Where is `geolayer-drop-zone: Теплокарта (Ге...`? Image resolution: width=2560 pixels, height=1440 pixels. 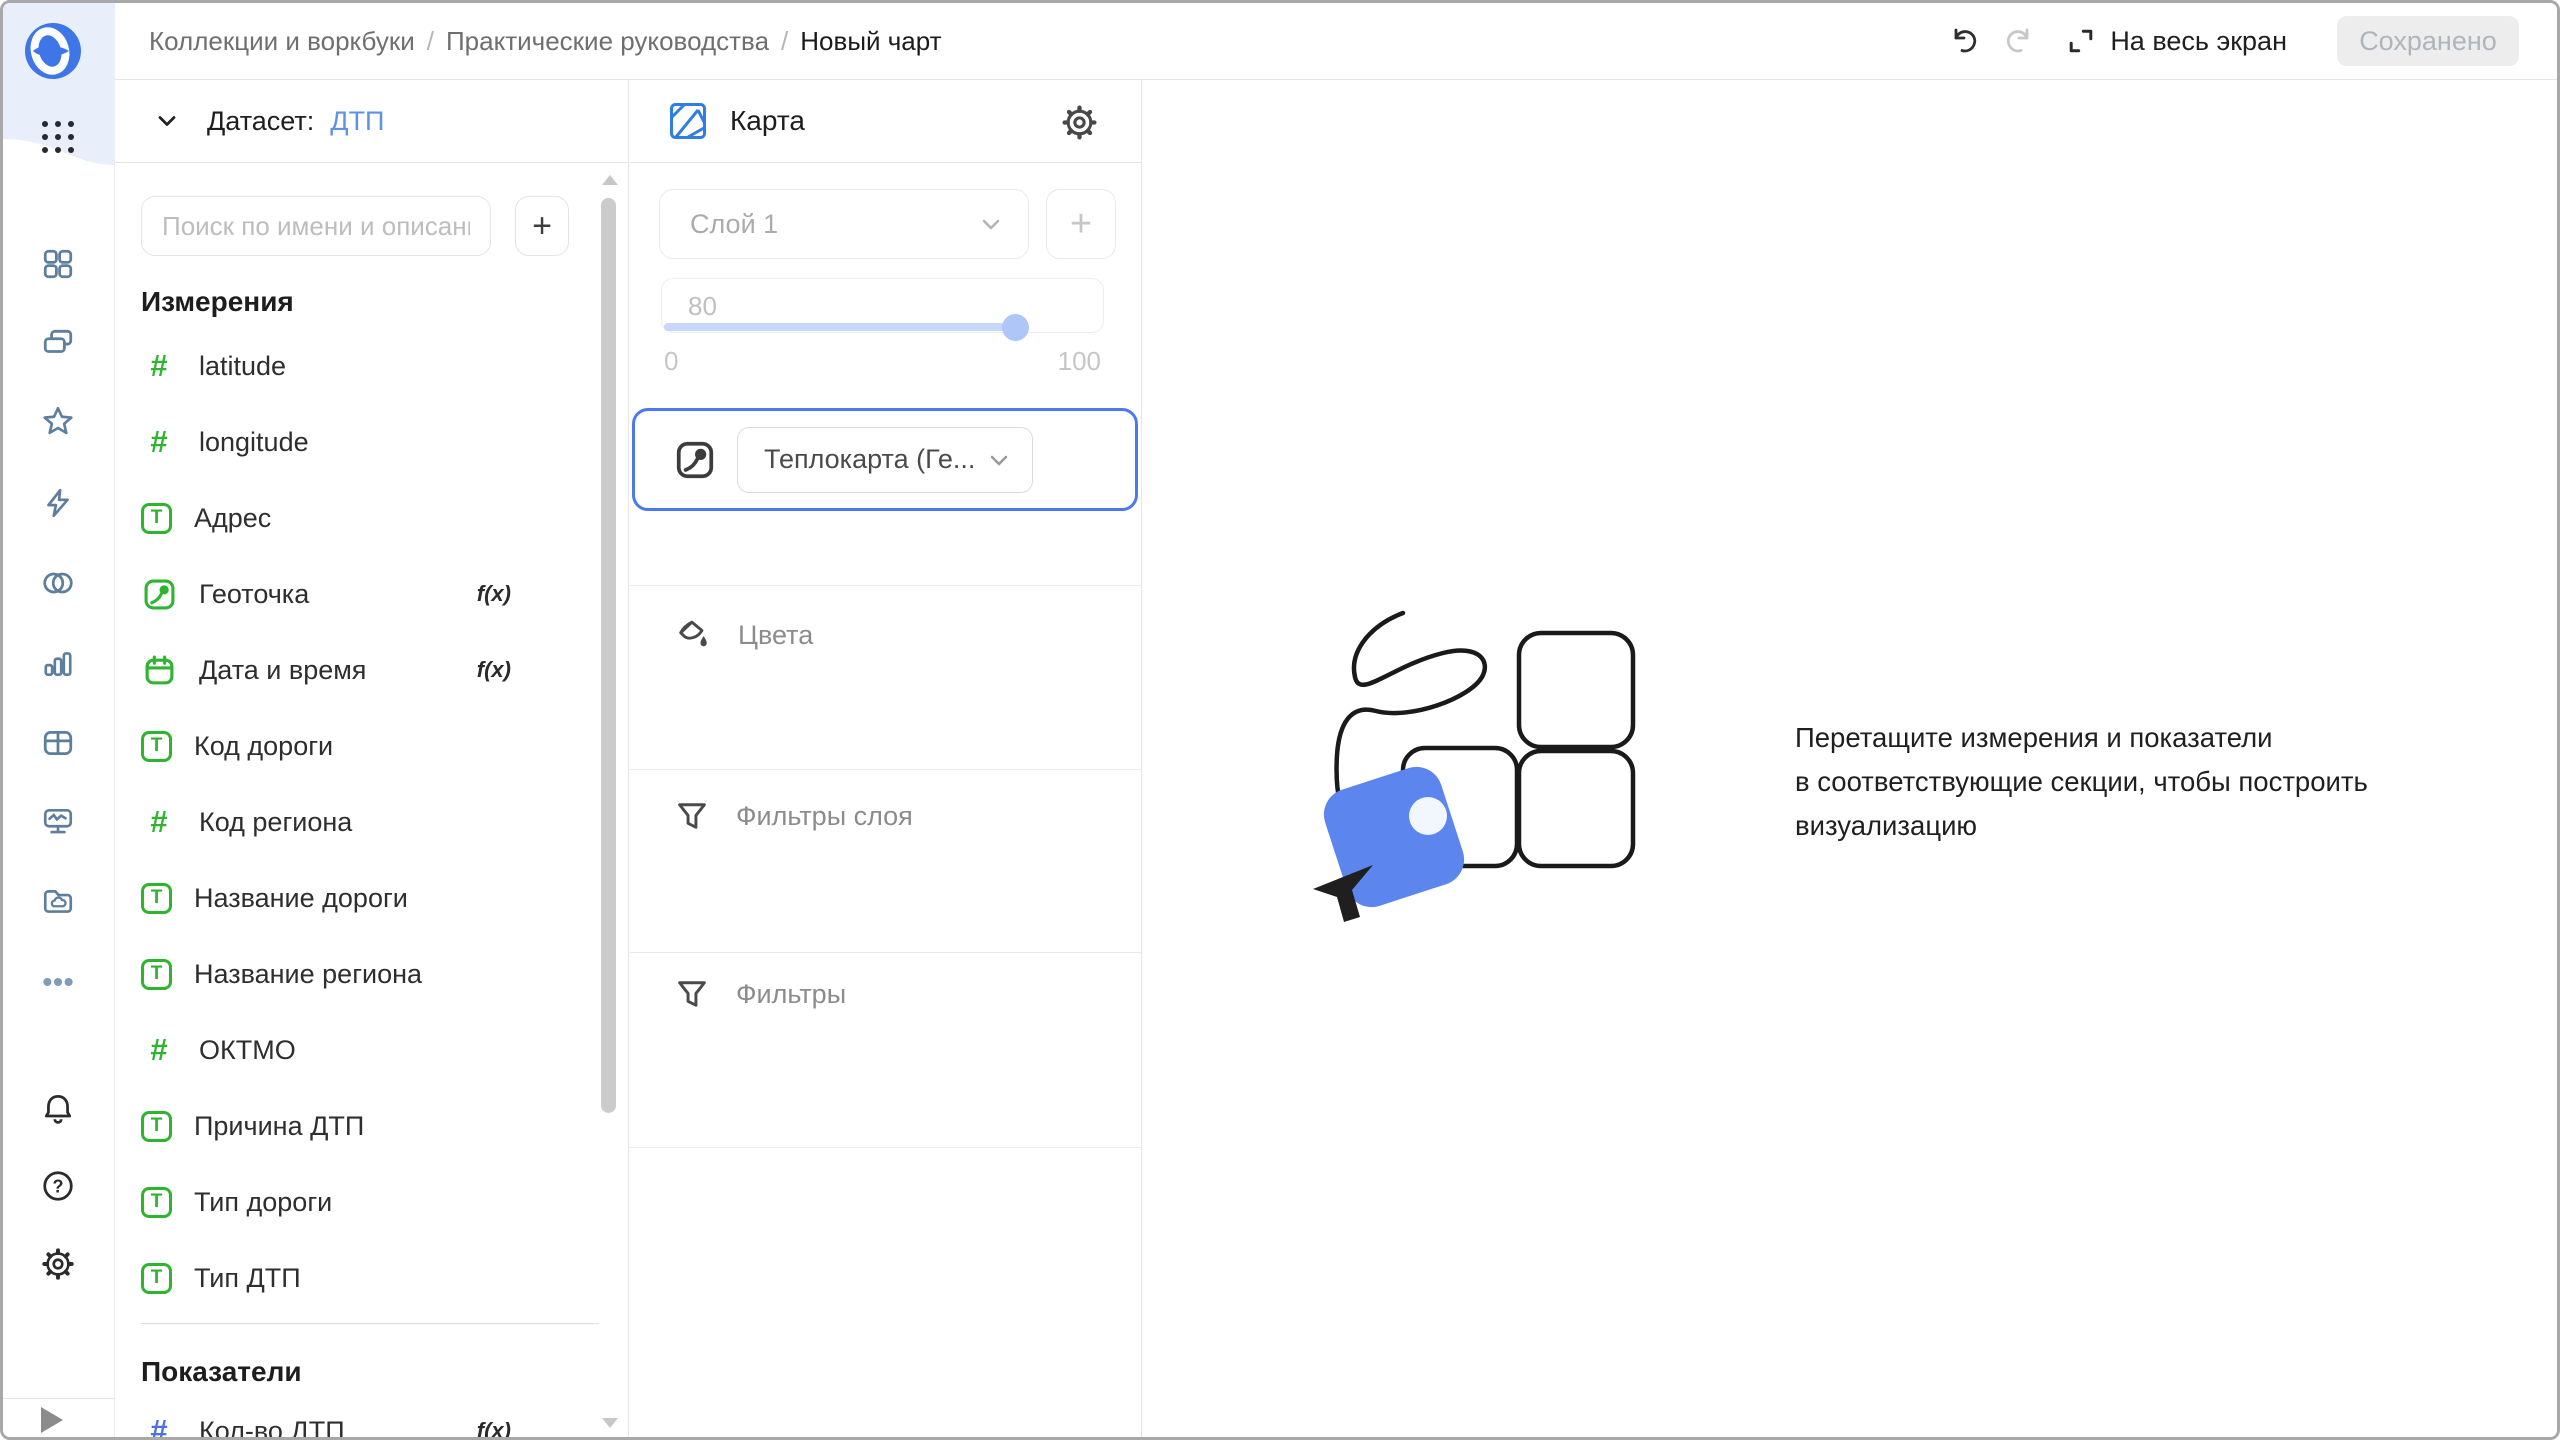
geolayer-drop-zone: Теплокарта (Ге... is located at coordinates (885, 459).